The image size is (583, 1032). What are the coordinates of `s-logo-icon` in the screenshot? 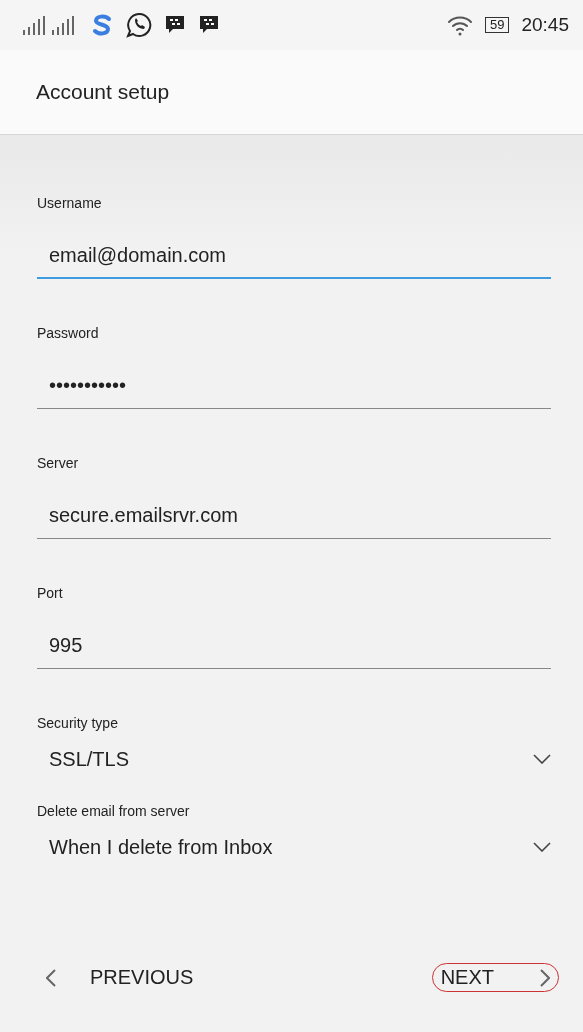 It's located at (102, 25).